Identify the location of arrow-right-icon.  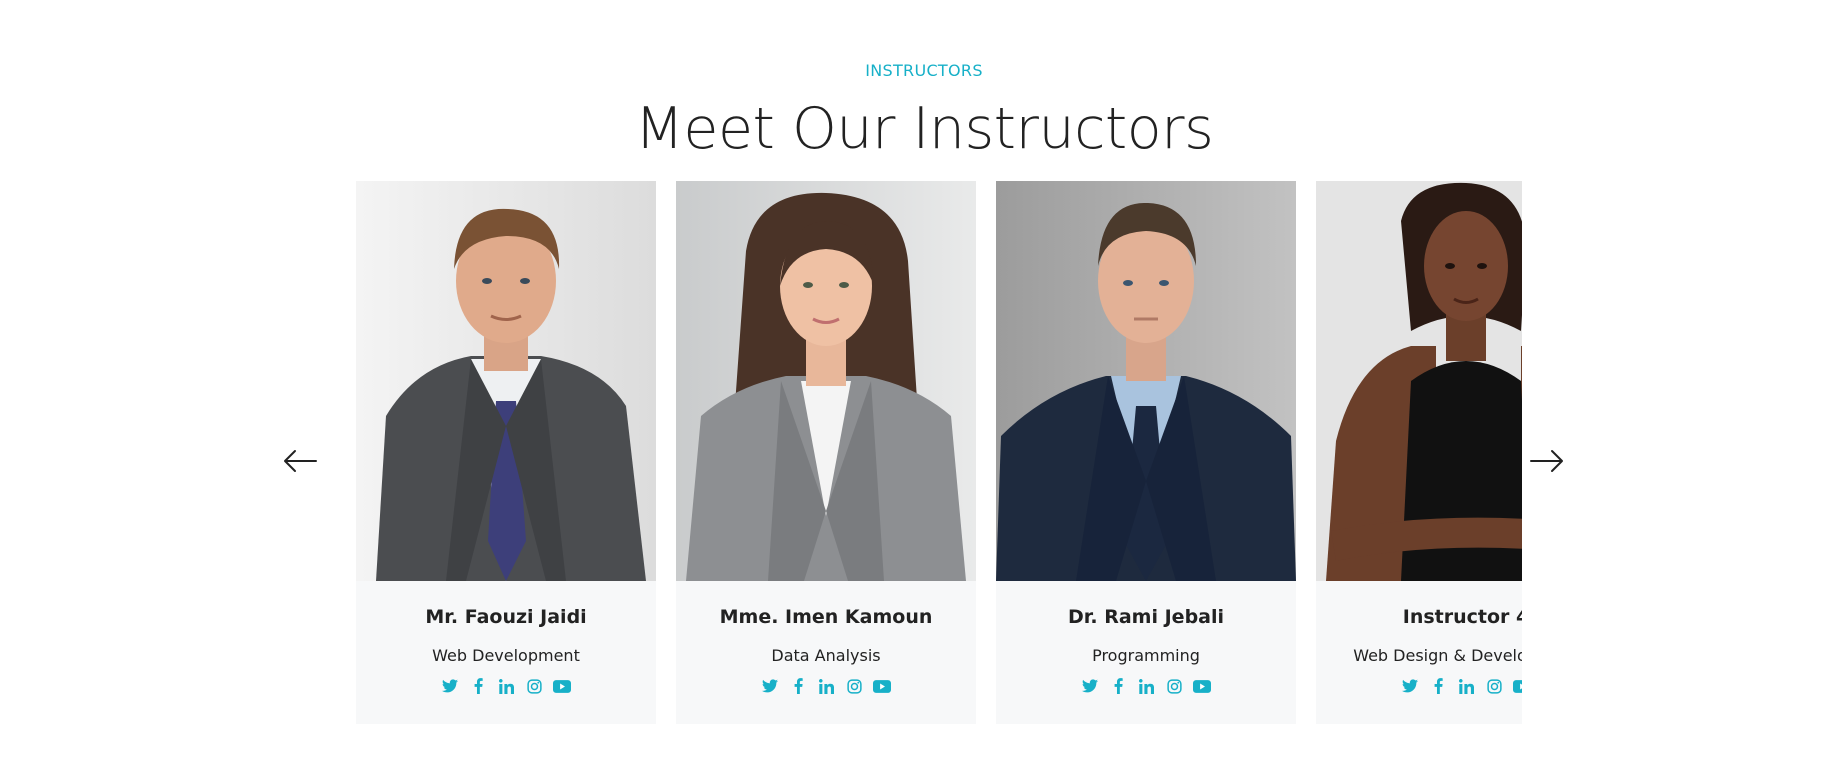
(1546, 461).